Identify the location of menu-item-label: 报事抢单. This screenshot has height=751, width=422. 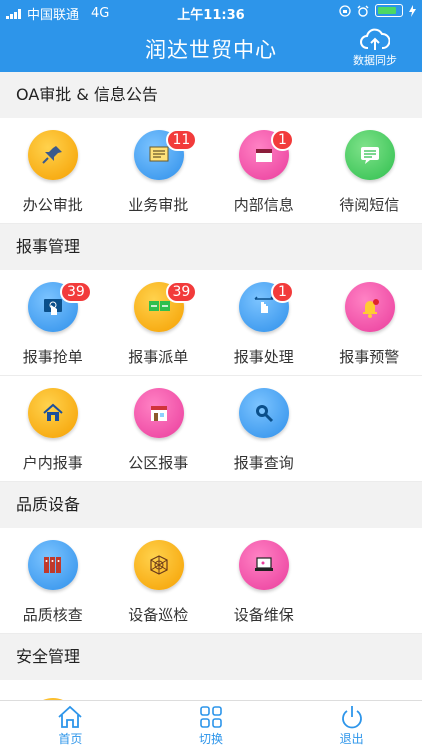
(53, 356).